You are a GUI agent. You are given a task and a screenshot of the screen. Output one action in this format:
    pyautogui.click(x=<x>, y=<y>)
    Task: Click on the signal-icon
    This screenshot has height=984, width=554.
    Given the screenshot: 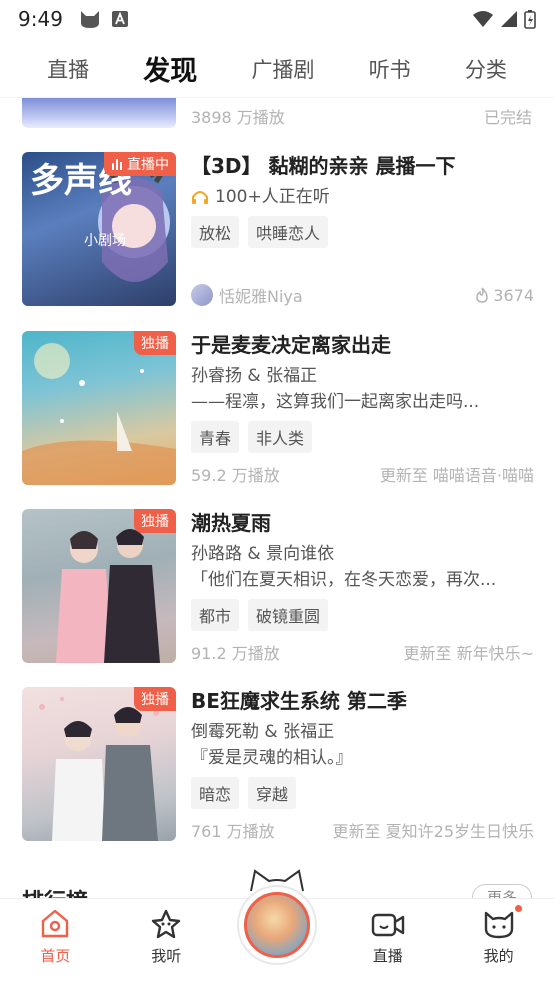 What is the action you would take?
    pyautogui.click(x=509, y=19)
    